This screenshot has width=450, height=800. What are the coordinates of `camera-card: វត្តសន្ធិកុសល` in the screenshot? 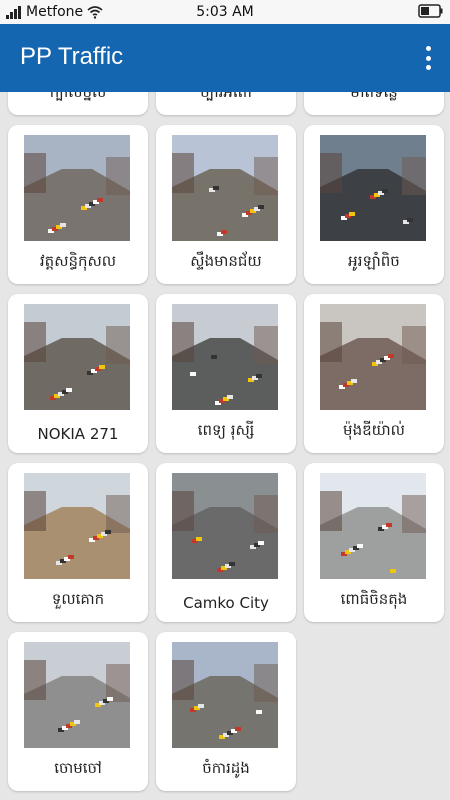 It's located at (78, 204).